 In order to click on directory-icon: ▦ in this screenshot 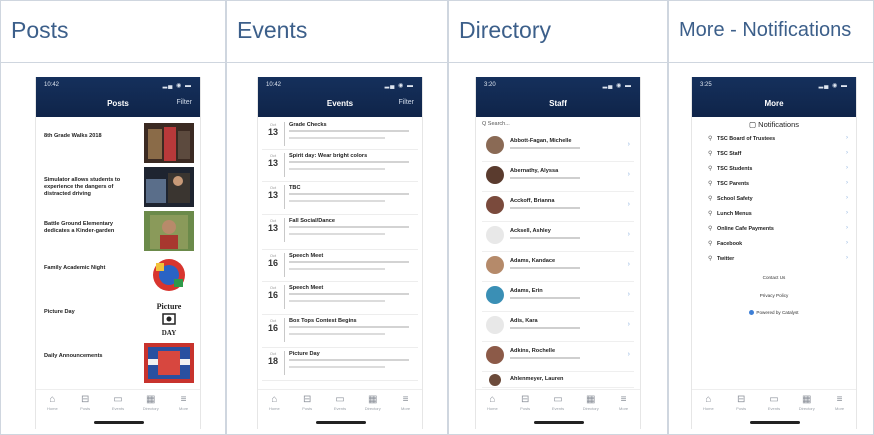, I will do `click(807, 399)`.